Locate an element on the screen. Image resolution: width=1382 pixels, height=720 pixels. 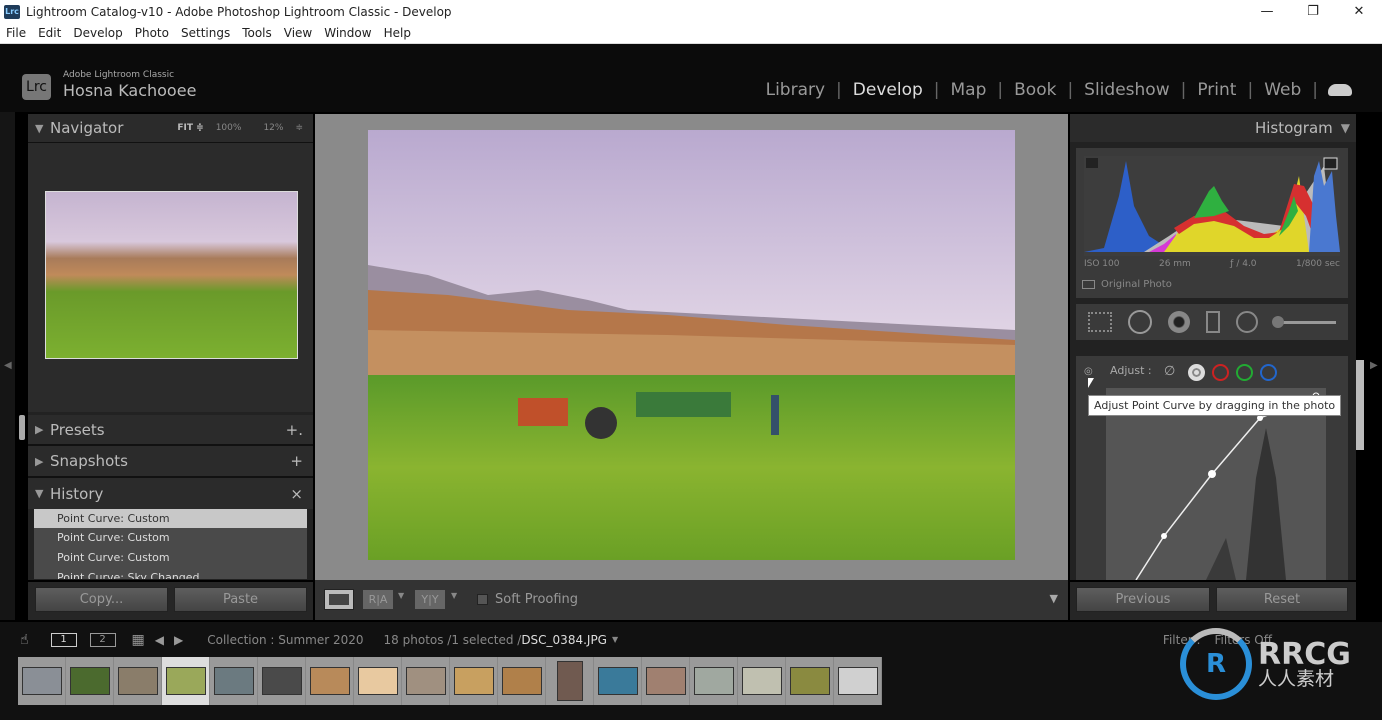
loupe-view-button is located at coordinates (339, 599).